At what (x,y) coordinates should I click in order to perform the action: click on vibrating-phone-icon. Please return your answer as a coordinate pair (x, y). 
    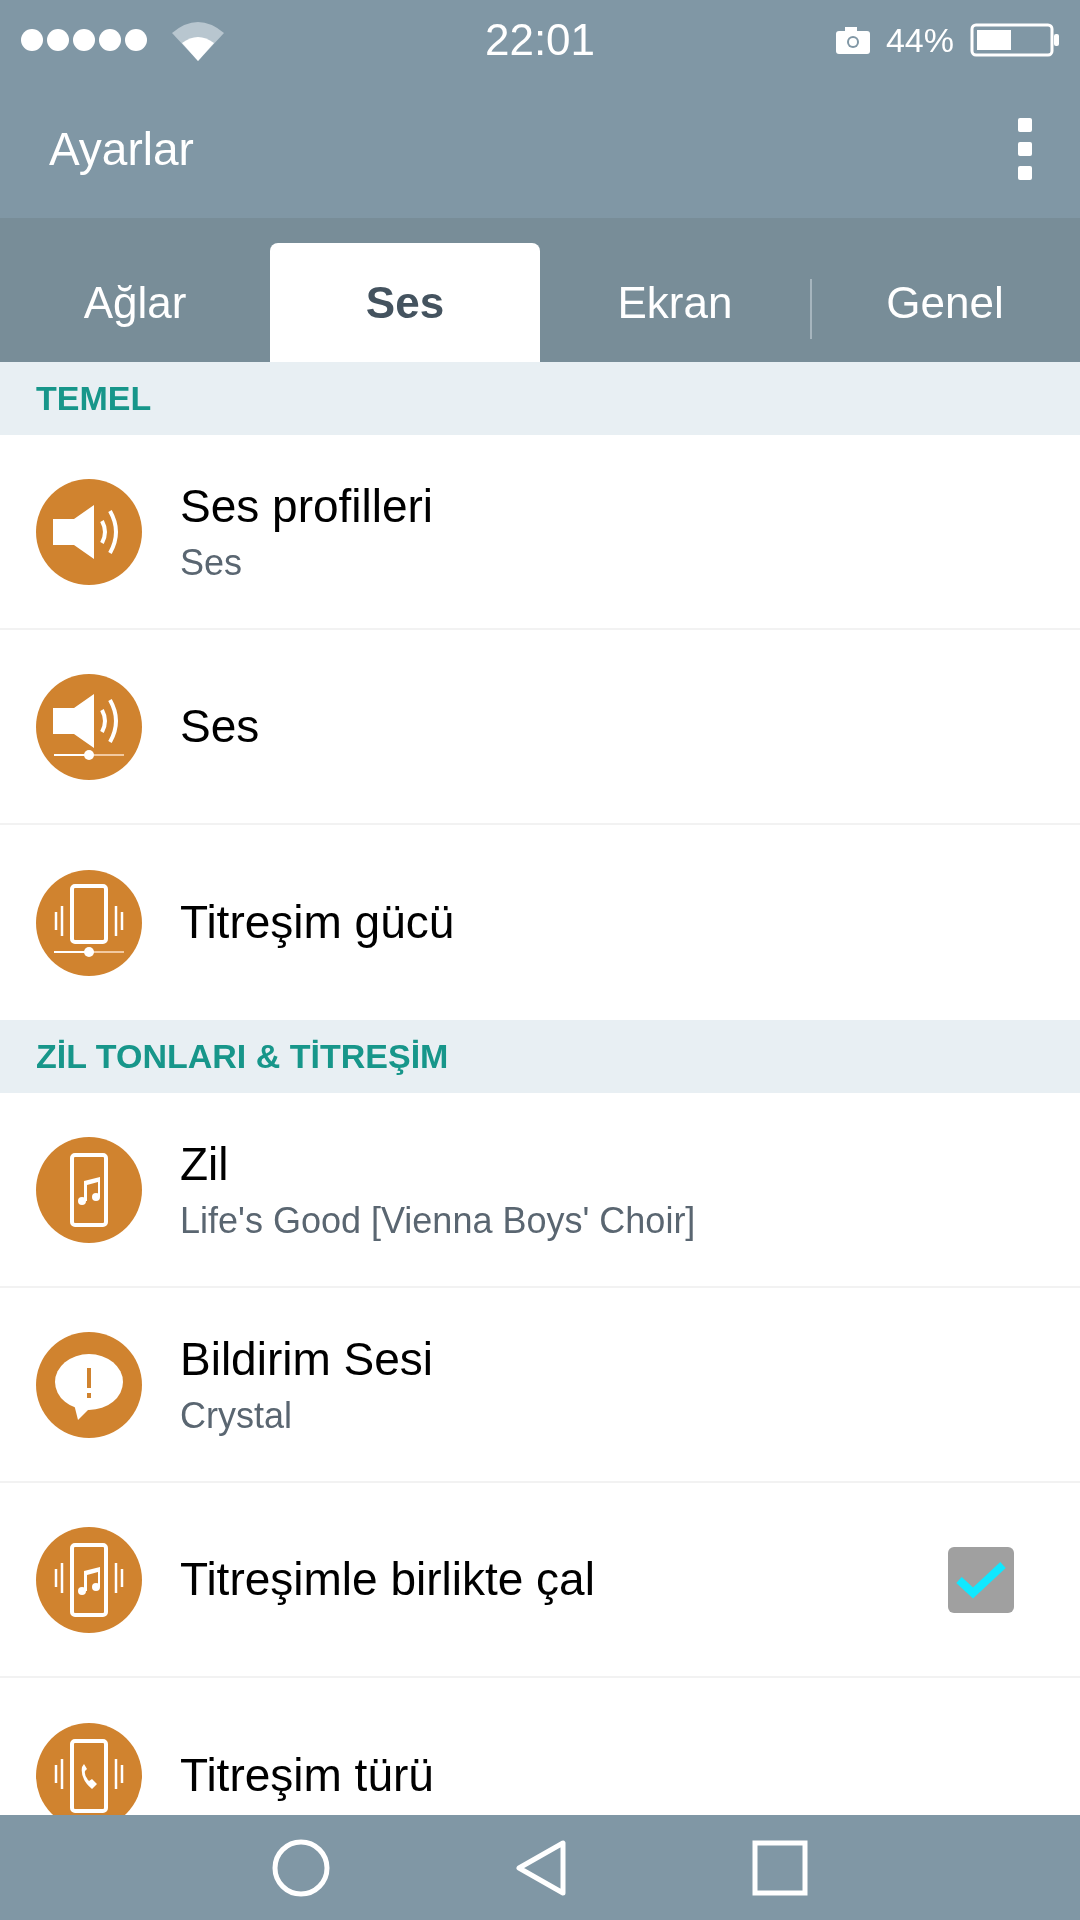
    Looking at the image, I should click on (89, 1768).